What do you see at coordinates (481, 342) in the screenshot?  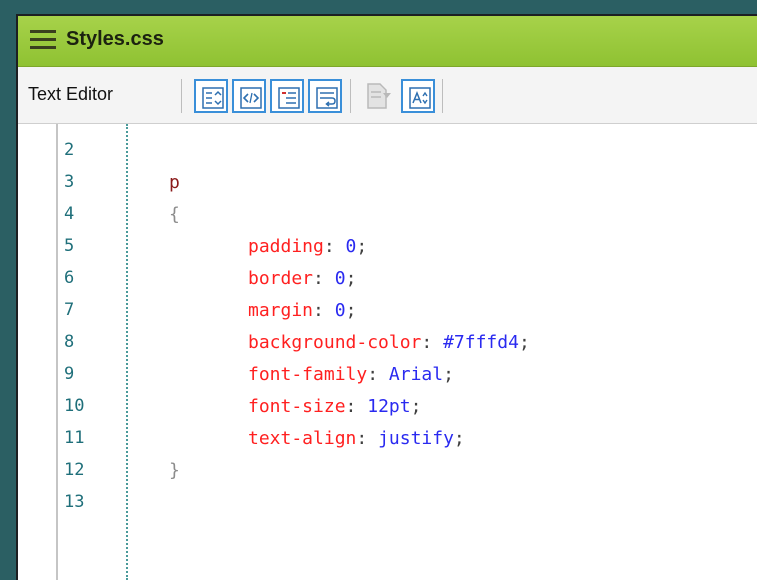 I see `css-value: #7fffd4` at bounding box center [481, 342].